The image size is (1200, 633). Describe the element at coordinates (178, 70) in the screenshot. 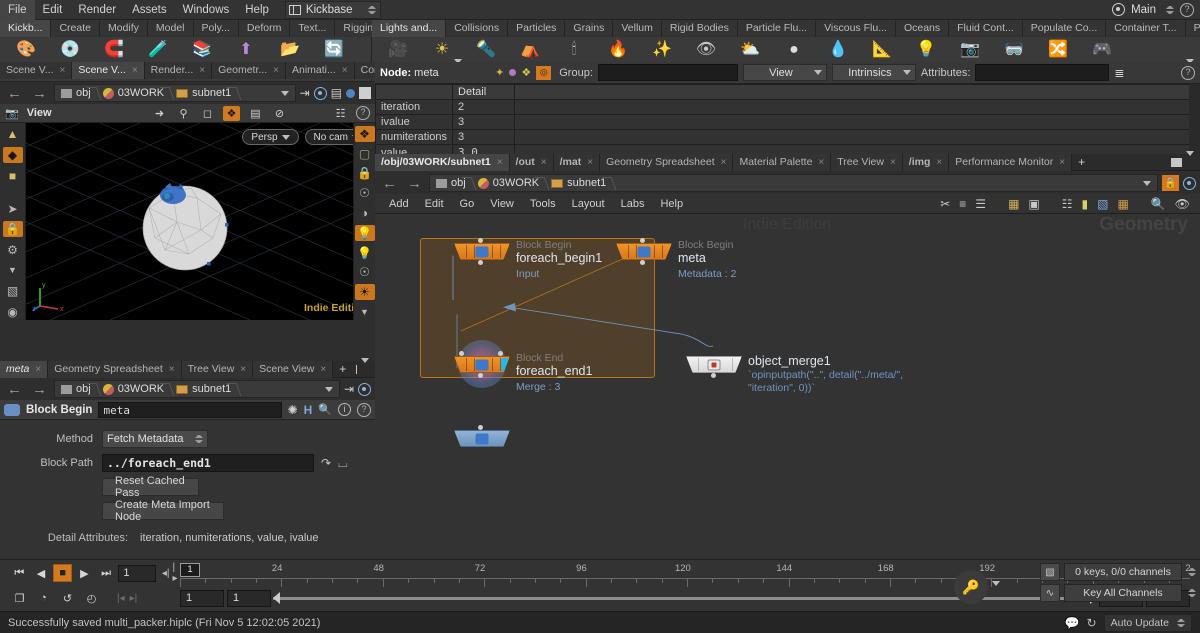

I see `tab-render-view: Render... ×` at that location.